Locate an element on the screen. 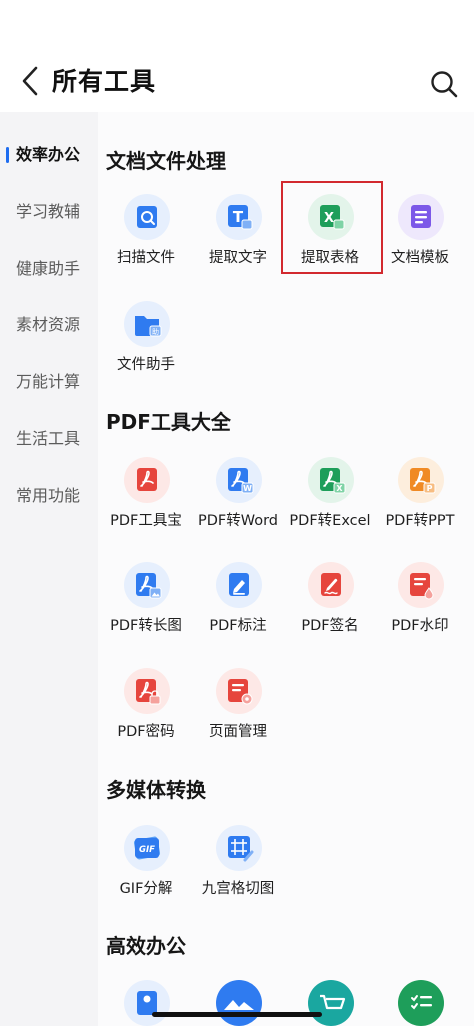 The image size is (474, 1026). tool-label: PDF工具宝 is located at coordinates (146, 521).